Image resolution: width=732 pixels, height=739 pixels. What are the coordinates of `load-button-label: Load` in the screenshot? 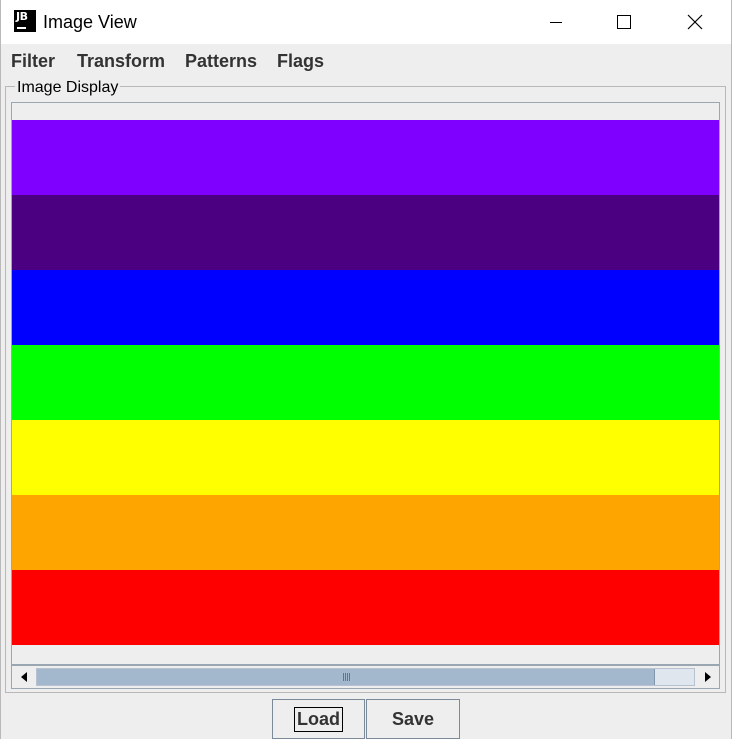 It's located at (318, 719).